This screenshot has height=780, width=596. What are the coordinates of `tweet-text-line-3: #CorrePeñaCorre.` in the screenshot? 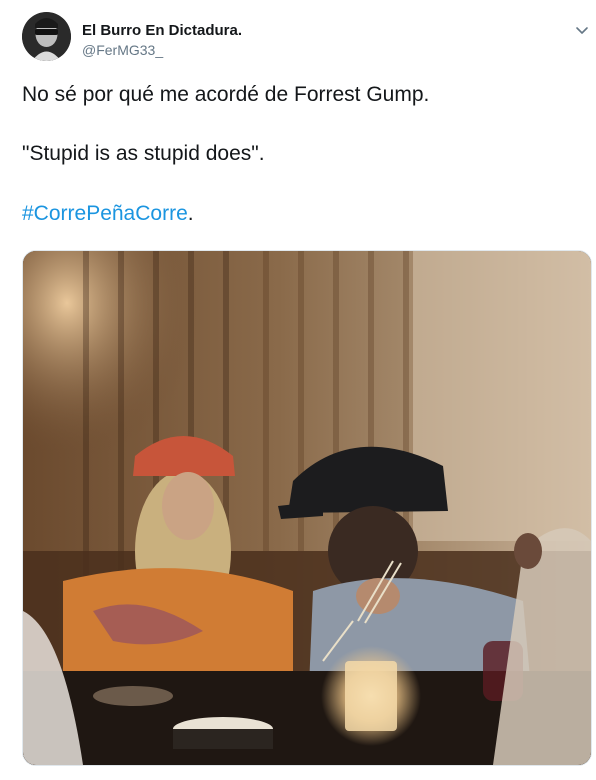 It's located at (108, 214).